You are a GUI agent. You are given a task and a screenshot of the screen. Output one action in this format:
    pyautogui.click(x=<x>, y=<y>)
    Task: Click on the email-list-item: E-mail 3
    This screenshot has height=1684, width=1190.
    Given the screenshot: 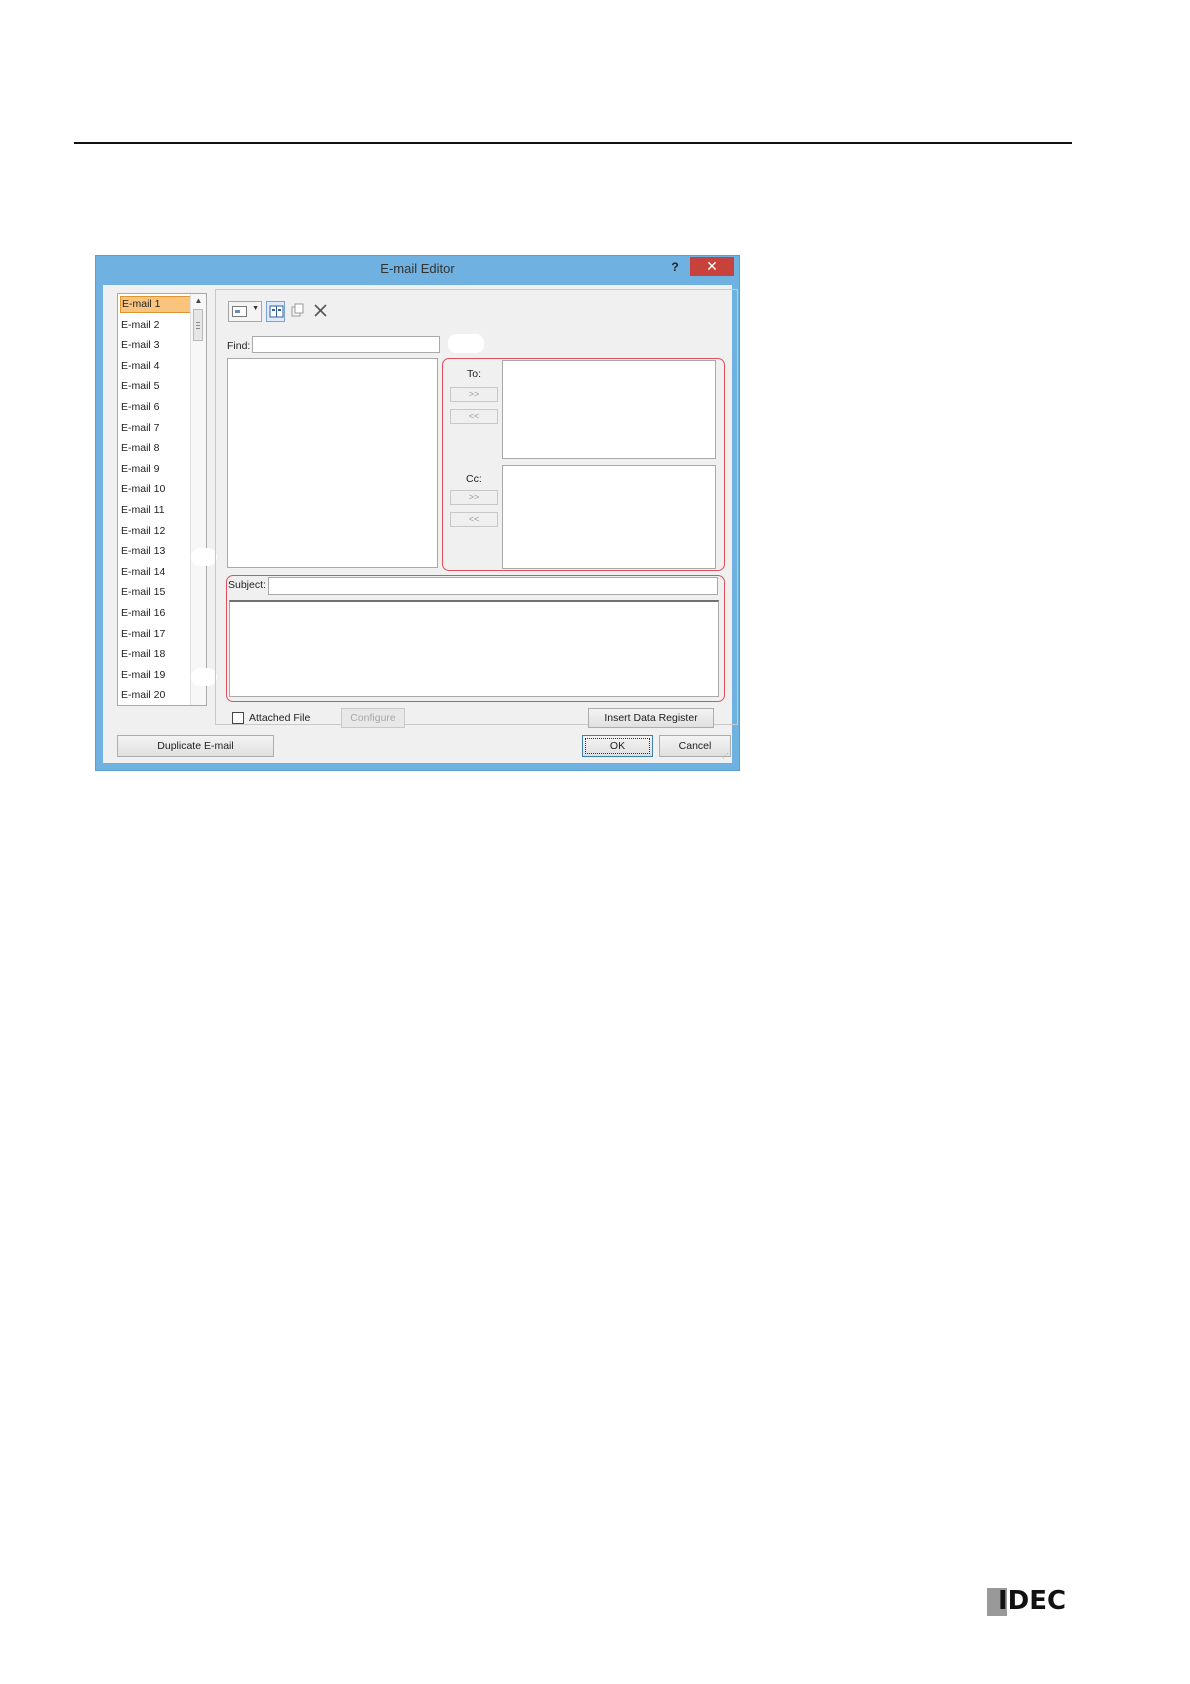 What is the action you would take?
    pyautogui.click(x=156, y=345)
    